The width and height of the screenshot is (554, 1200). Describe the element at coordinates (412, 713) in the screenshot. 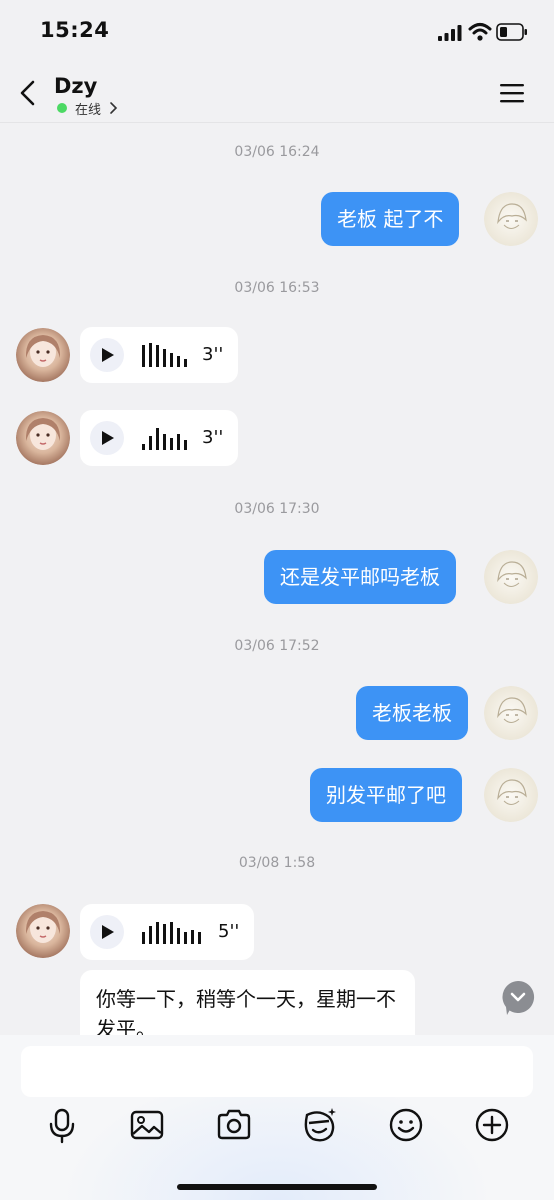

I see `outgoing-text-bubble: 老板老板` at that location.